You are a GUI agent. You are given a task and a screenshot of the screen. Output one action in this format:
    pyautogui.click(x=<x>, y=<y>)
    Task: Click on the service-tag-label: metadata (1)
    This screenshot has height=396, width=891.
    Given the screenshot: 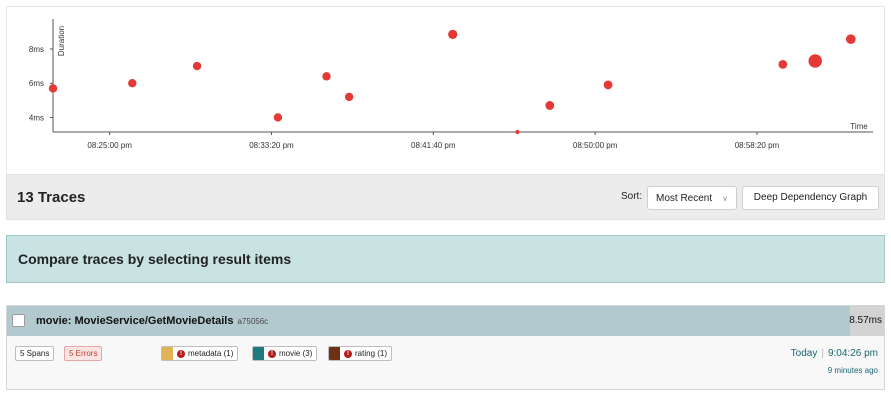 What is the action you would take?
    pyautogui.click(x=211, y=353)
    